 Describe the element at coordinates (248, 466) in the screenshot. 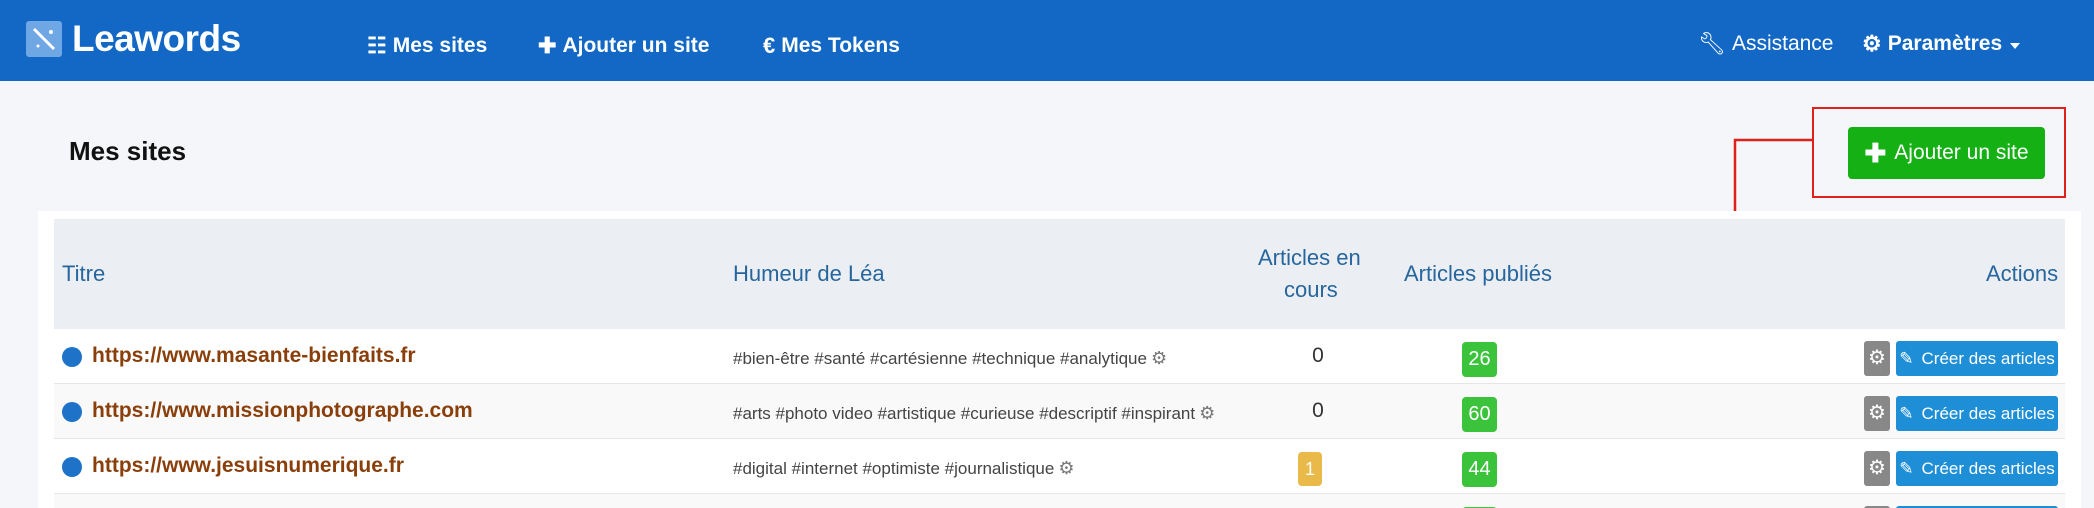

I see `site-link: https://www.jesuisnumerique.fr` at that location.